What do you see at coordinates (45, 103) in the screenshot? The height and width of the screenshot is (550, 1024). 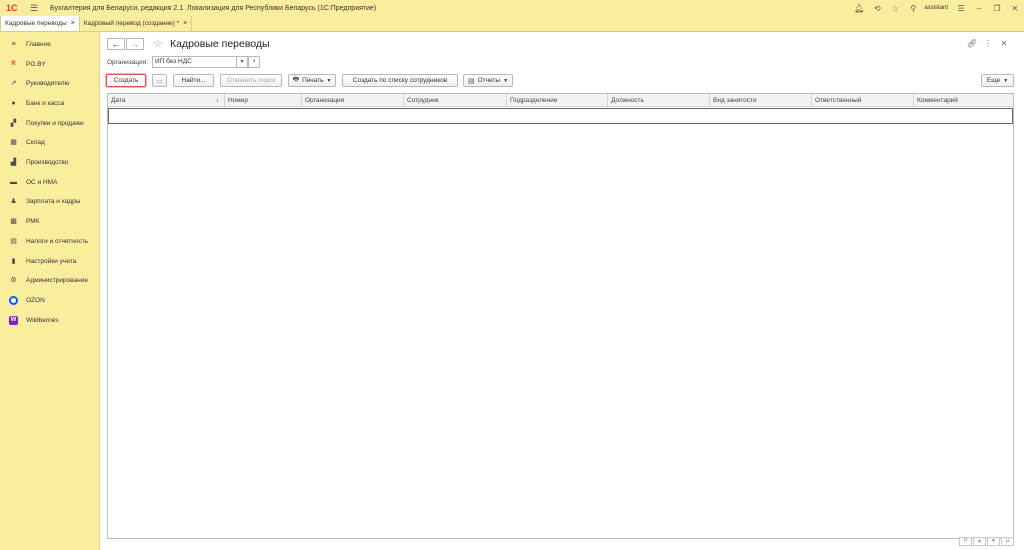 I see `sidebar-item-label: Банк и касса` at bounding box center [45, 103].